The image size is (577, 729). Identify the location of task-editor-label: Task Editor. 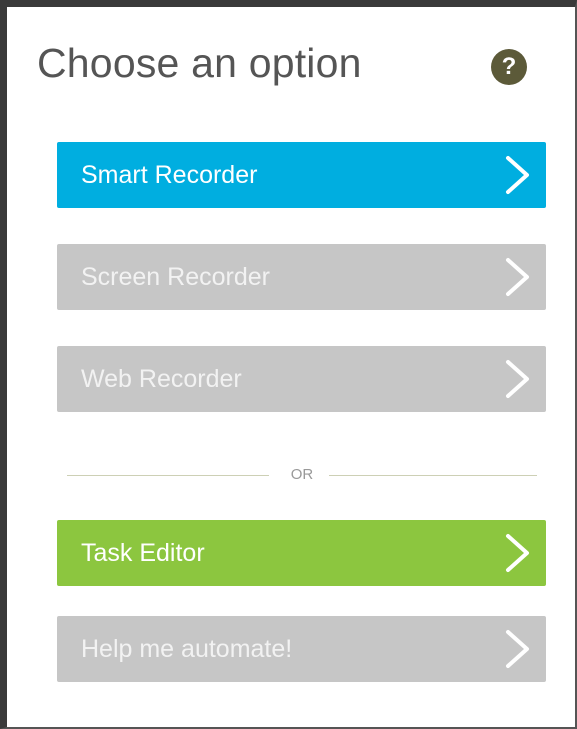
(143, 552).